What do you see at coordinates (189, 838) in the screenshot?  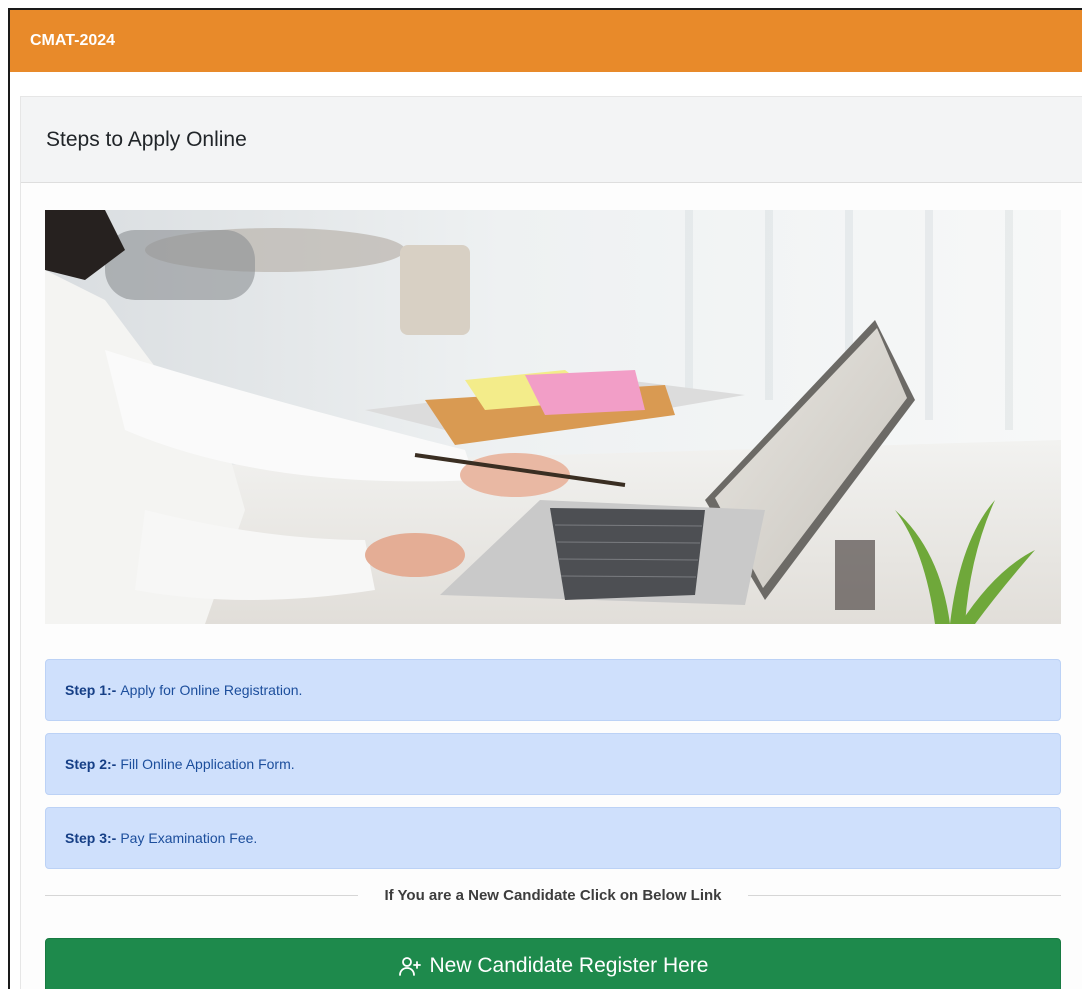 I see `step-text: Pay Examination Fee.` at bounding box center [189, 838].